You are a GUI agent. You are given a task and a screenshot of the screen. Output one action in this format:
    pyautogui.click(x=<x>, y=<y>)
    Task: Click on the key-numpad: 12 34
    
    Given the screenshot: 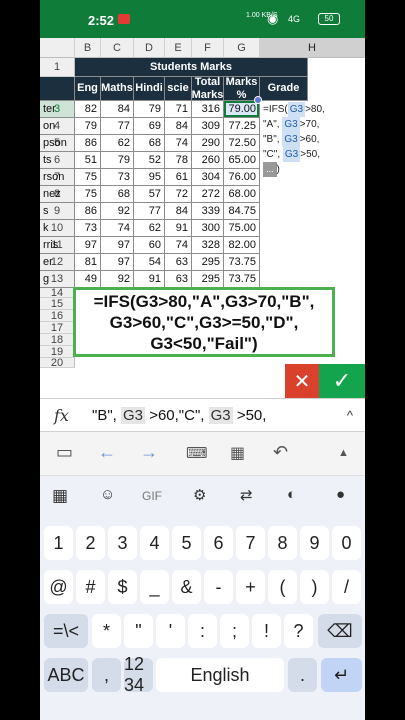 What is the action you would take?
    pyautogui.click(x=138, y=674)
    